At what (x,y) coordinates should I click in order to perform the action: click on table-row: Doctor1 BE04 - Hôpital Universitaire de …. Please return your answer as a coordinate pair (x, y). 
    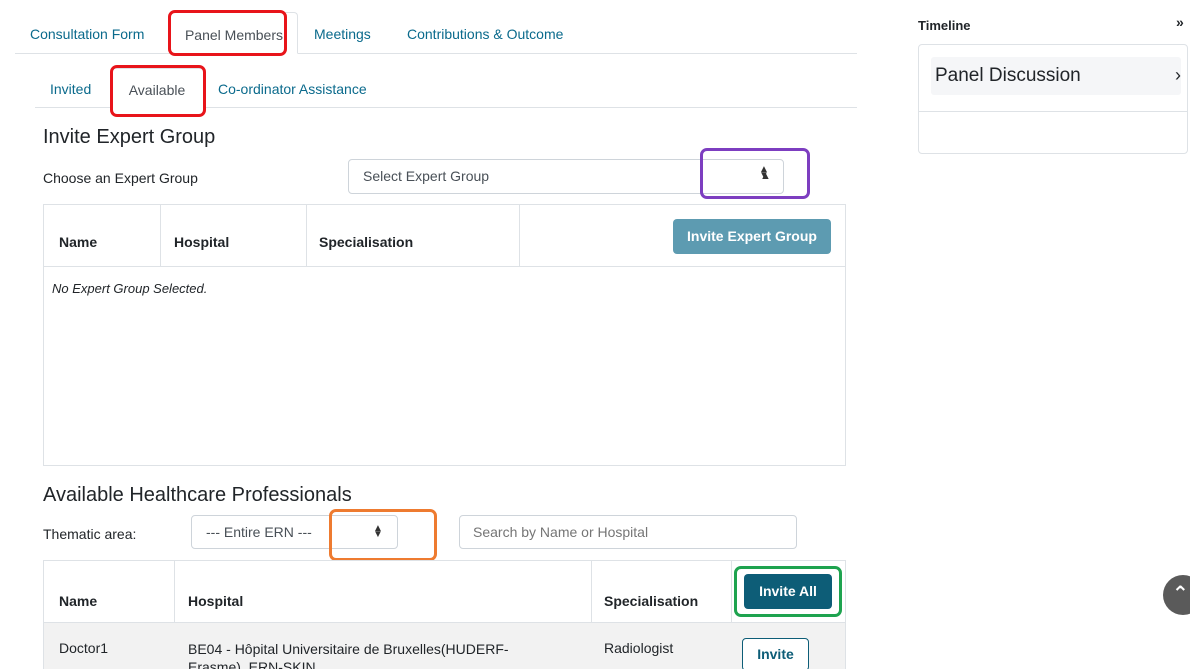
    Looking at the image, I should click on (444, 646).